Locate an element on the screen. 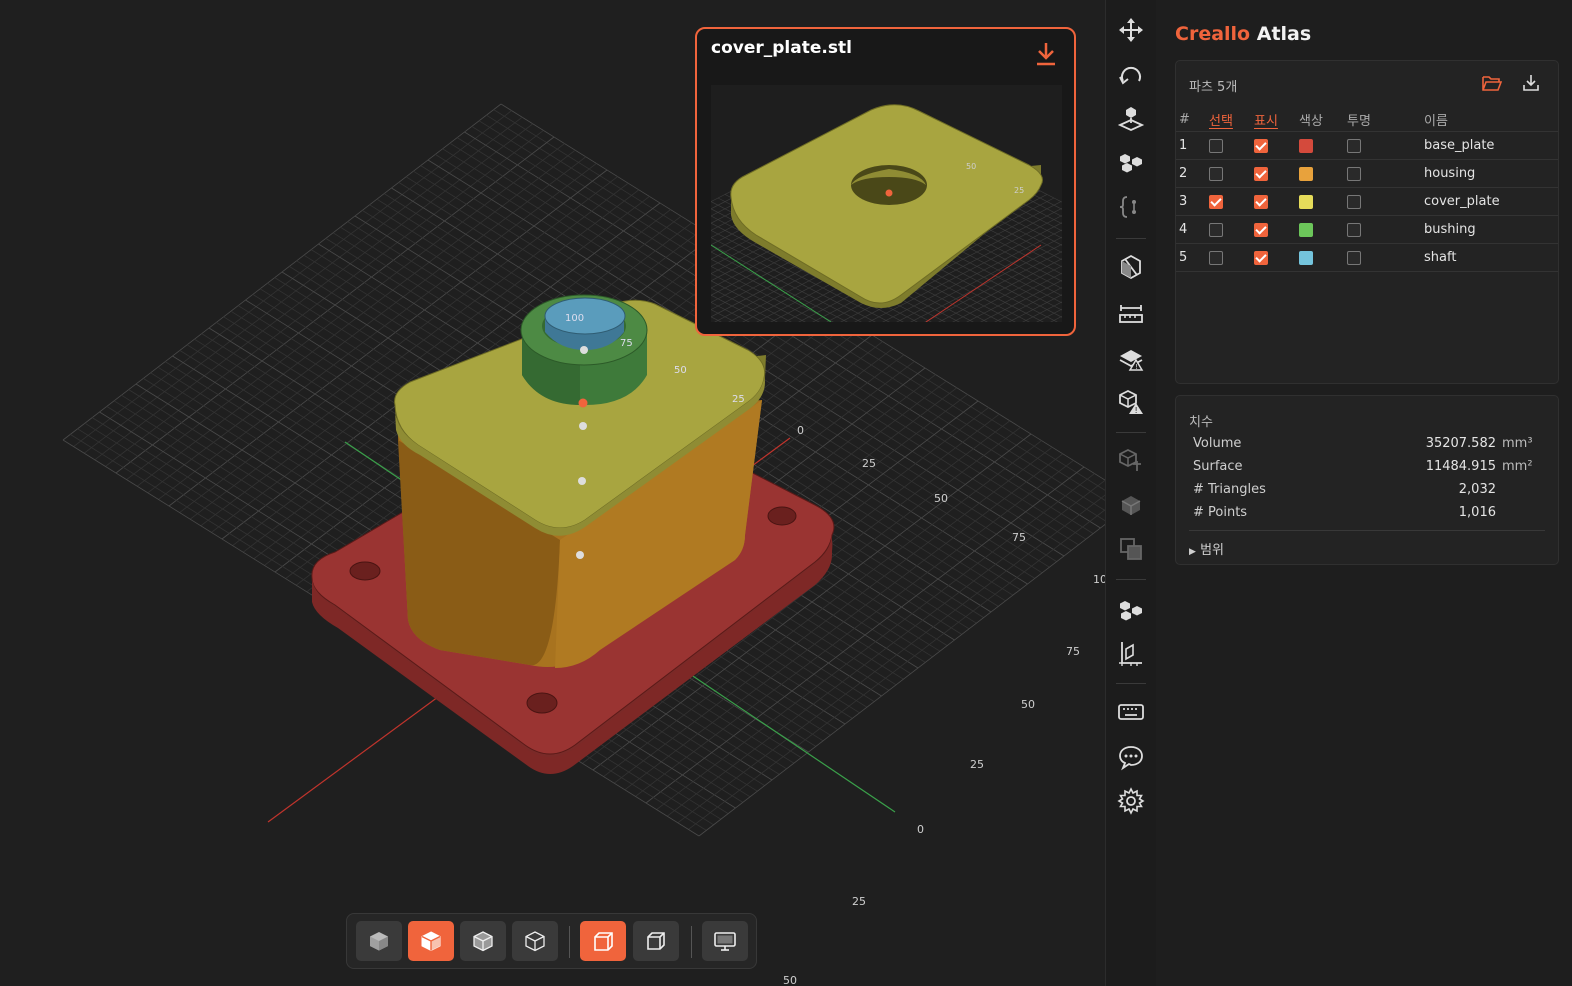 Image resolution: width=1572 pixels, height=986 pixels. cut-tool-button is located at coordinates (1131, 267).